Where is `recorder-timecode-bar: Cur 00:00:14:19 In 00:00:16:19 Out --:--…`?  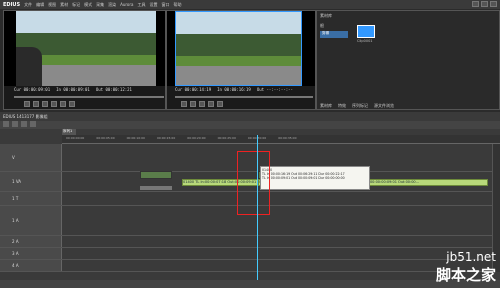
recorder-timecode-bar: Cur 00:00:14:19 In 00:00:16:19 Out --:--… is located at coordinates (234, 89).